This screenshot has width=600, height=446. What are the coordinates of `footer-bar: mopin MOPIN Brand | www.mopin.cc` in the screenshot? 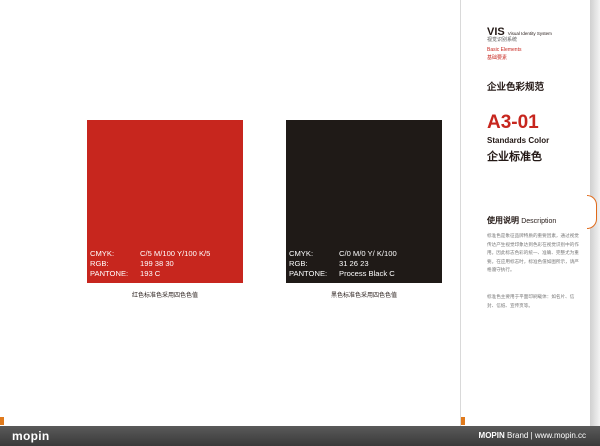 It's located at (300, 436).